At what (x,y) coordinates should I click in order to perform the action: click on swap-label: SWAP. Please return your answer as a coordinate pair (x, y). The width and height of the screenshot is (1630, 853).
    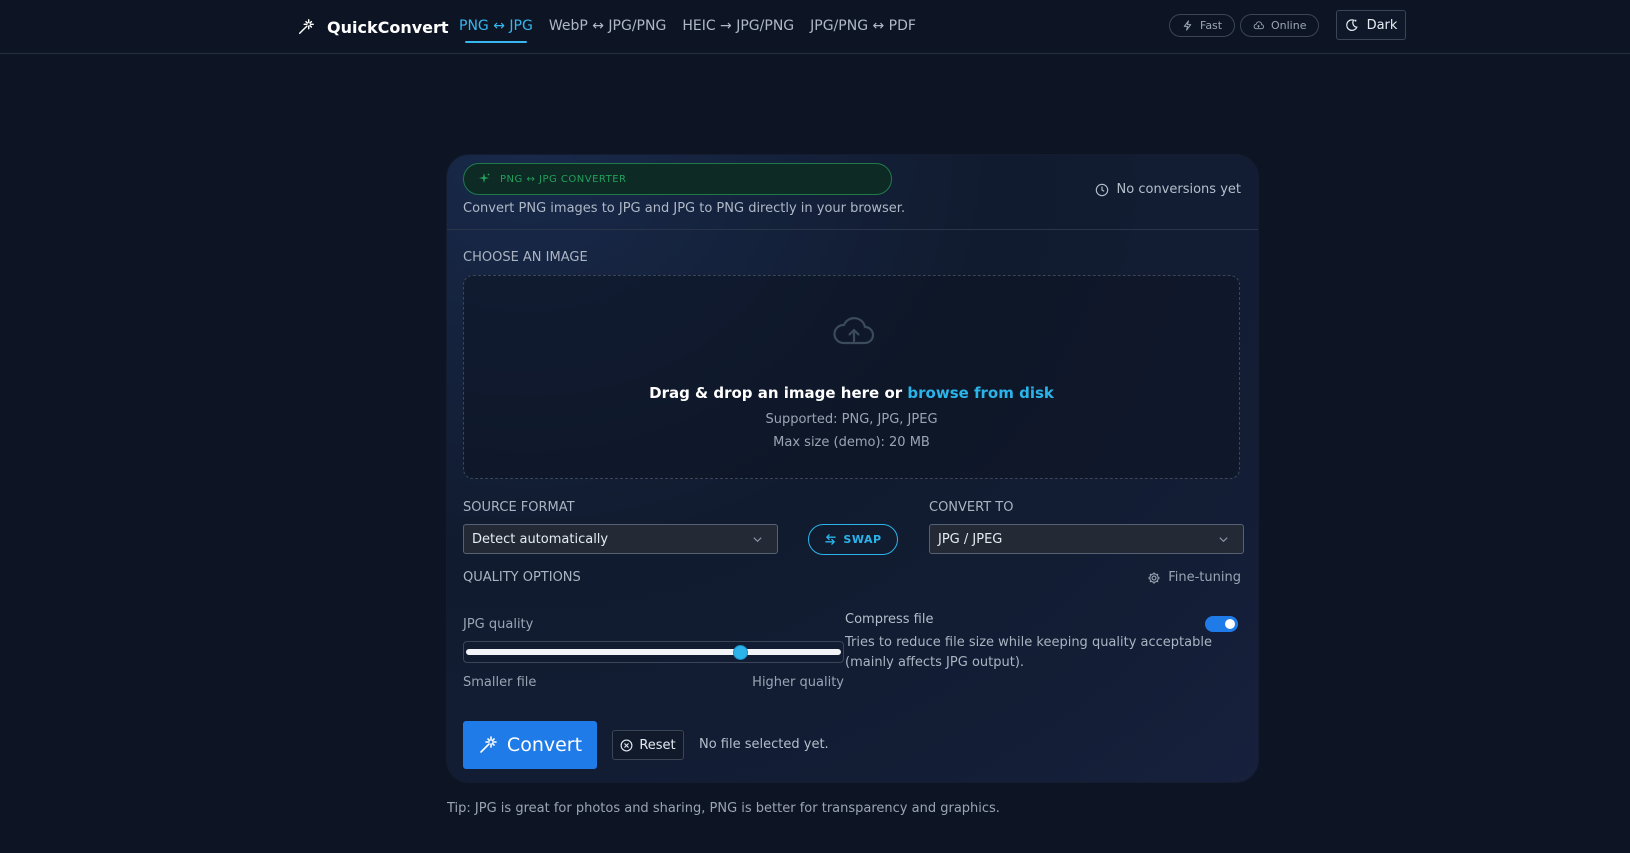
    Looking at the image, I should click on (862, 539).